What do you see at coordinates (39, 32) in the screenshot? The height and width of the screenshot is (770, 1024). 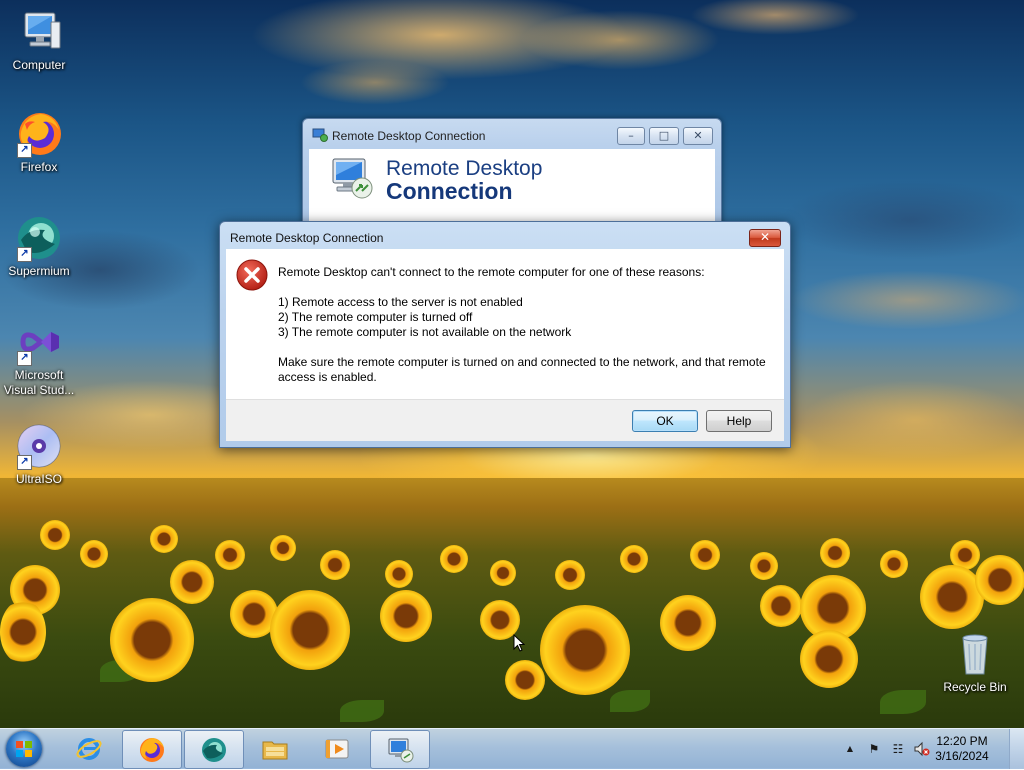 I see `computer-icon` at bounding box center [39, 32].